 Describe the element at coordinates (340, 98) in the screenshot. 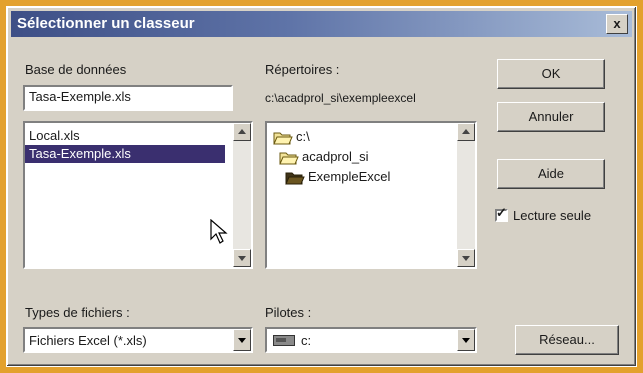

I see `current-path: c:\acadprol_si\exempleexcel` at that location.